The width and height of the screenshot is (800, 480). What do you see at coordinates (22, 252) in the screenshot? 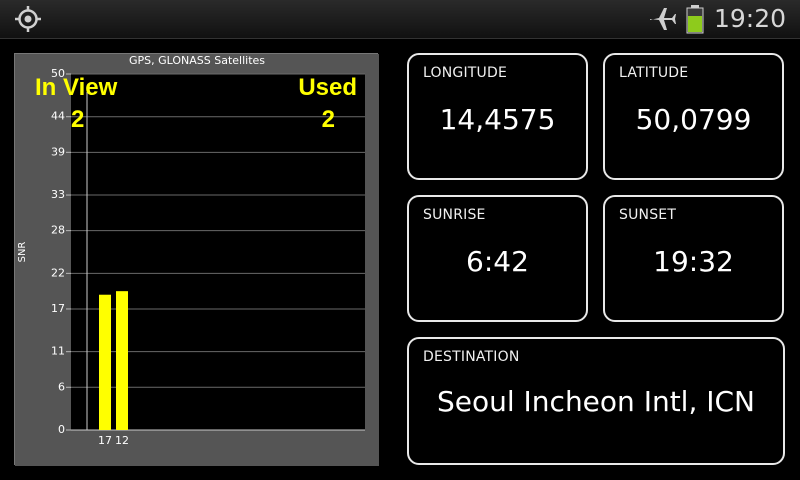
I see `y-axis-label: SNR` at bounding box center [22, 252].